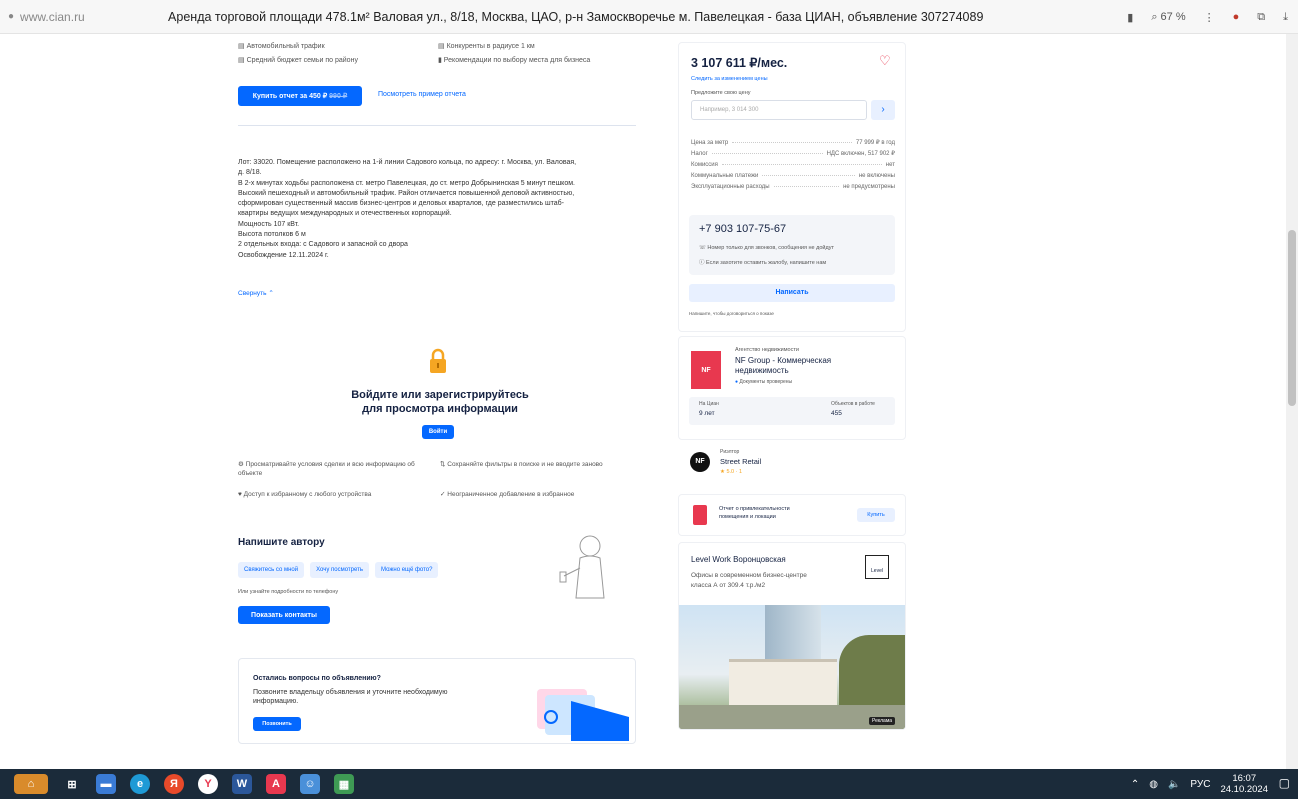  I want to click on description-line: Высота потолков 6 м, so click(272, 235).